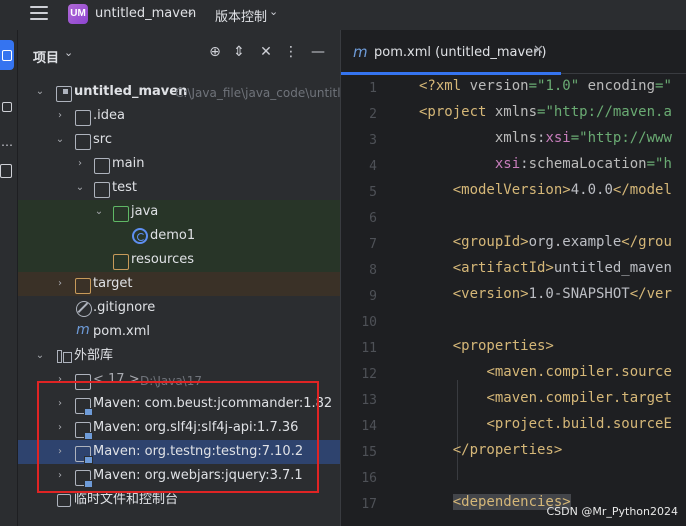 The height and width of the screenshot is (526, 686). Describe the element at coordinates (39, 14) in the screenshot. I see `main-menu-icon` at that location.